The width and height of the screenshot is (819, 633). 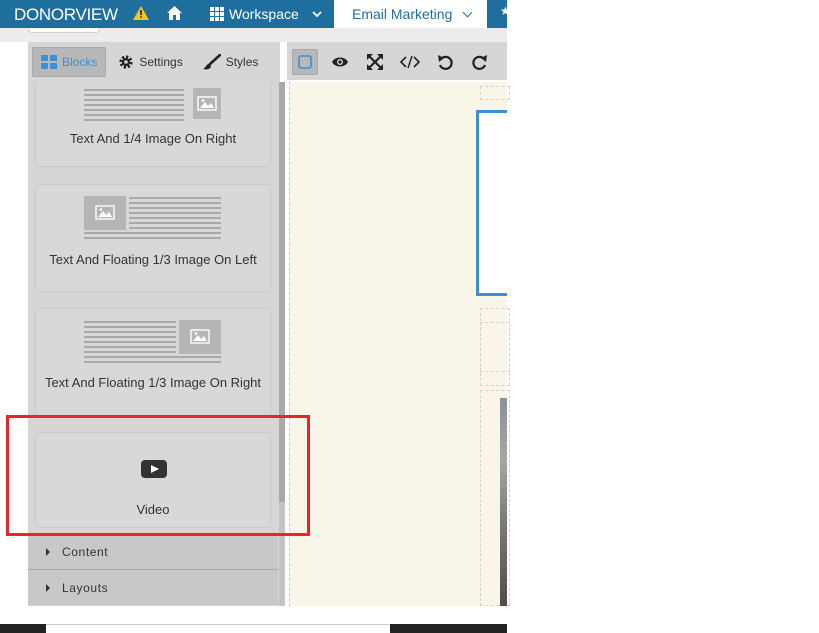 What do you see at coordinates (126, 62) in the screenshot?
I see `gear-icon` at bounding box center [126, 62].